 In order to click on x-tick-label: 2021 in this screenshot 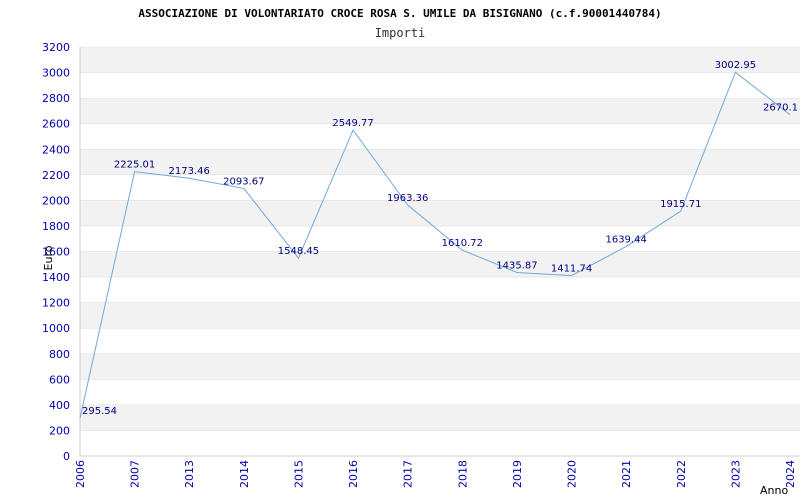, I will do `click(626, 474)`.